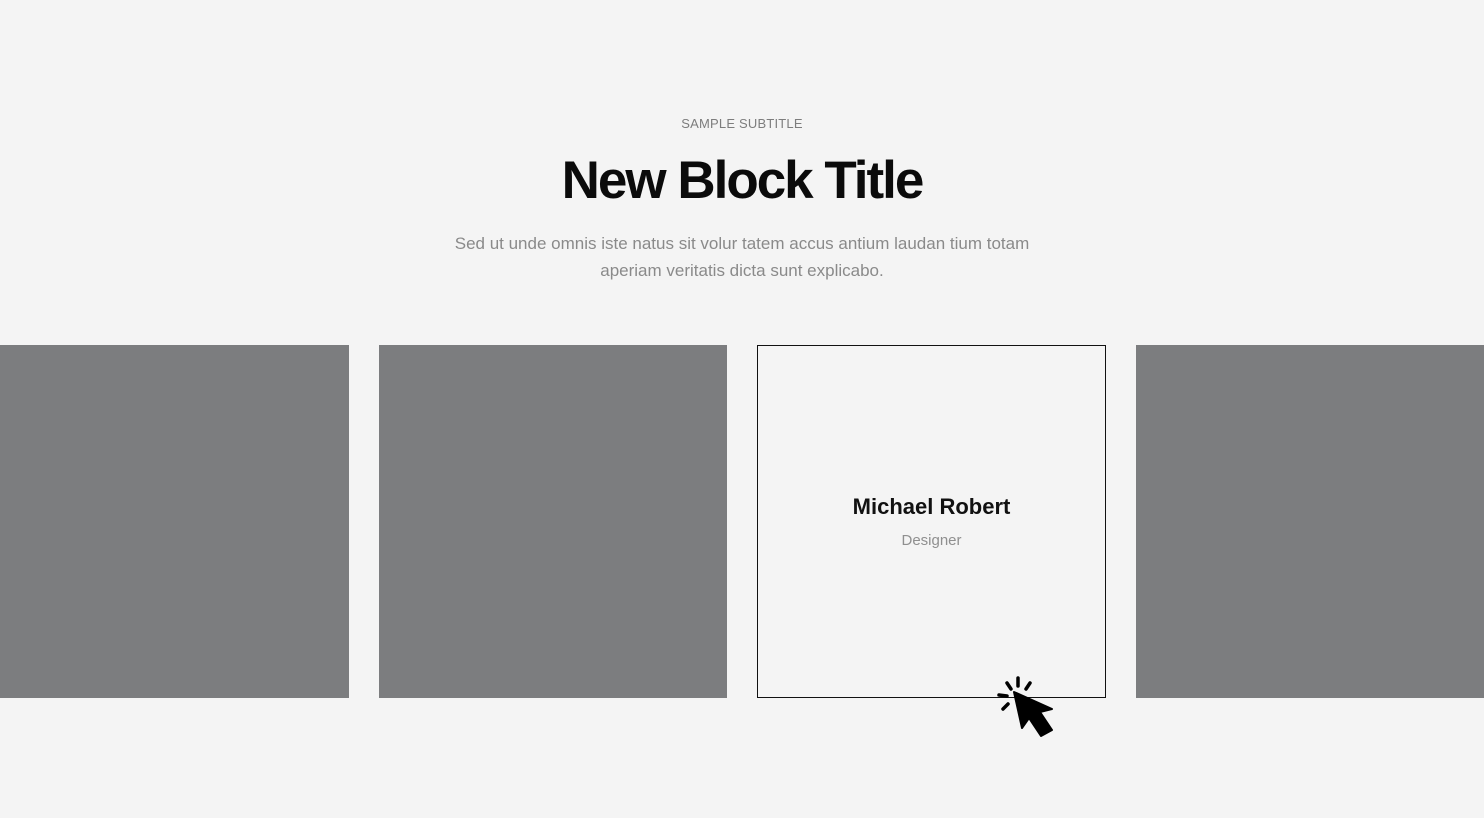 The width and height of the screenshot is (1484, 818). I want to click on click-cursor-icon, so click(1025, 706).